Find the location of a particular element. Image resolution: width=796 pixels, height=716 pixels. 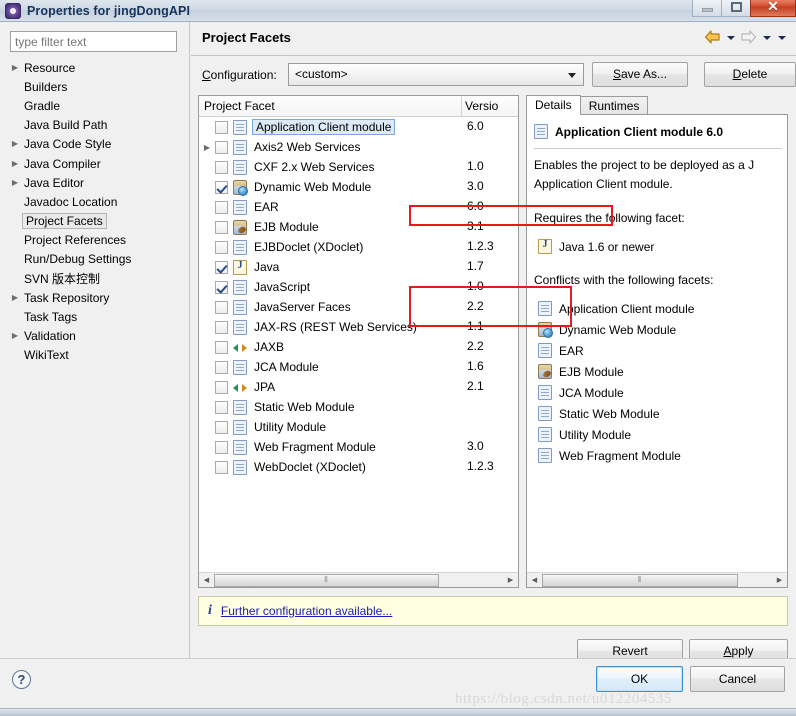

window-controls: ✕ is located at coordinates (744, 8).